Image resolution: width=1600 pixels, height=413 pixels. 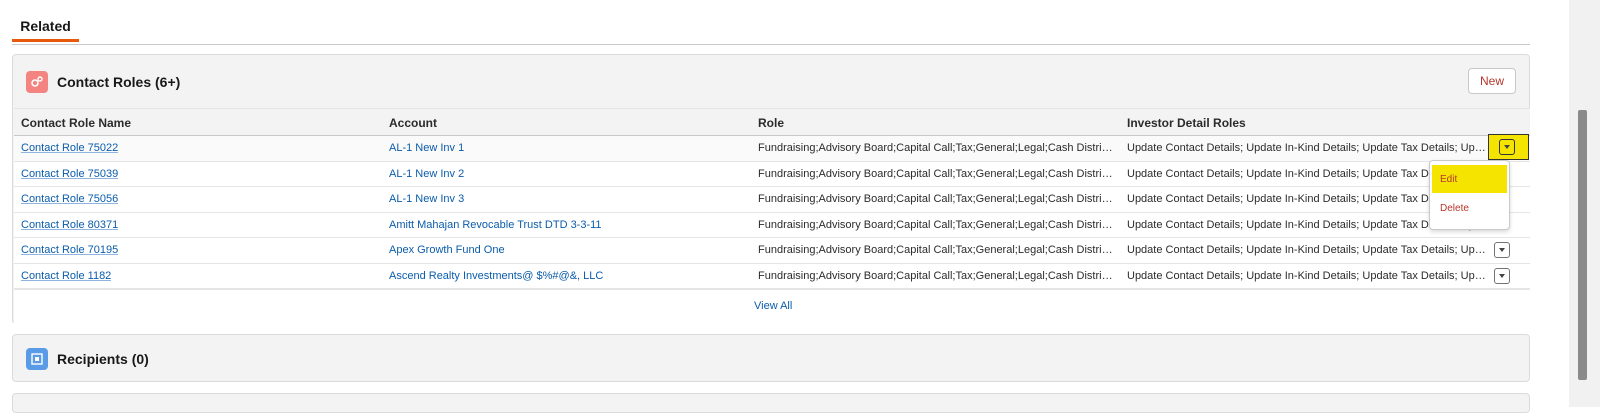 I want to click on tab-related: Related, so click(x=45, y=21).